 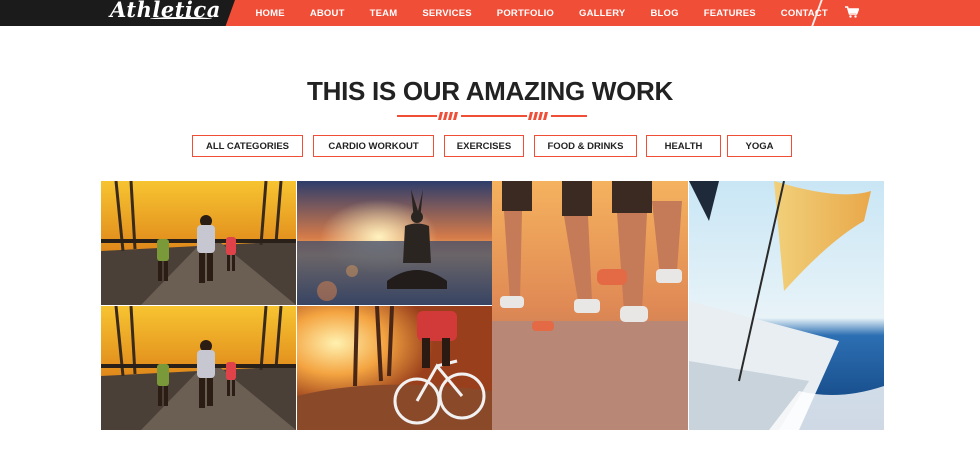 What do you see at coordinates (852, 12) in the screenshot?
I see `shopping-cart-icon` at bounding box center [852, 12].